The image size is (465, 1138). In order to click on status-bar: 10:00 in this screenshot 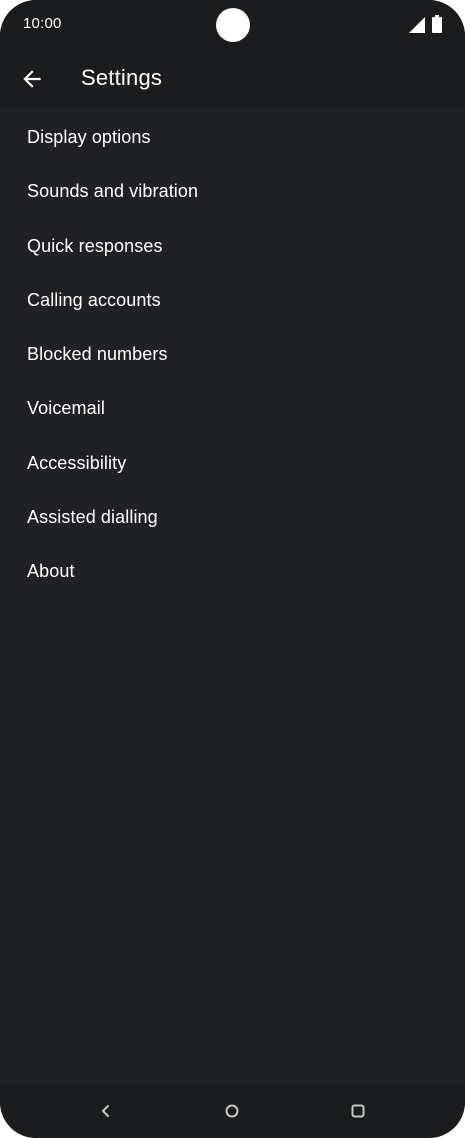, I will do `click(232, 25)`.